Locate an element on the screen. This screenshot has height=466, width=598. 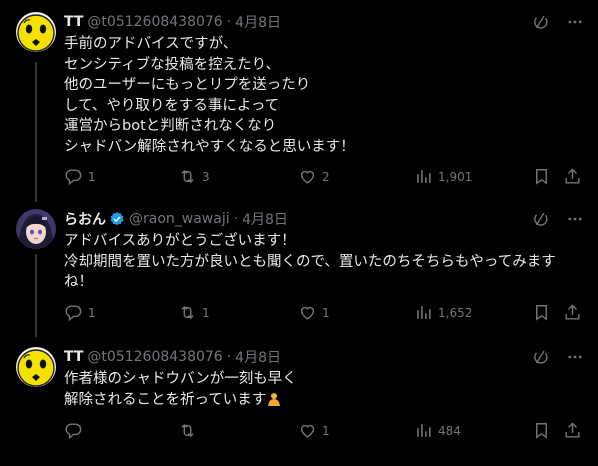
action-bar: 1 3 2 1,901 is located at coordinates (324, 177).